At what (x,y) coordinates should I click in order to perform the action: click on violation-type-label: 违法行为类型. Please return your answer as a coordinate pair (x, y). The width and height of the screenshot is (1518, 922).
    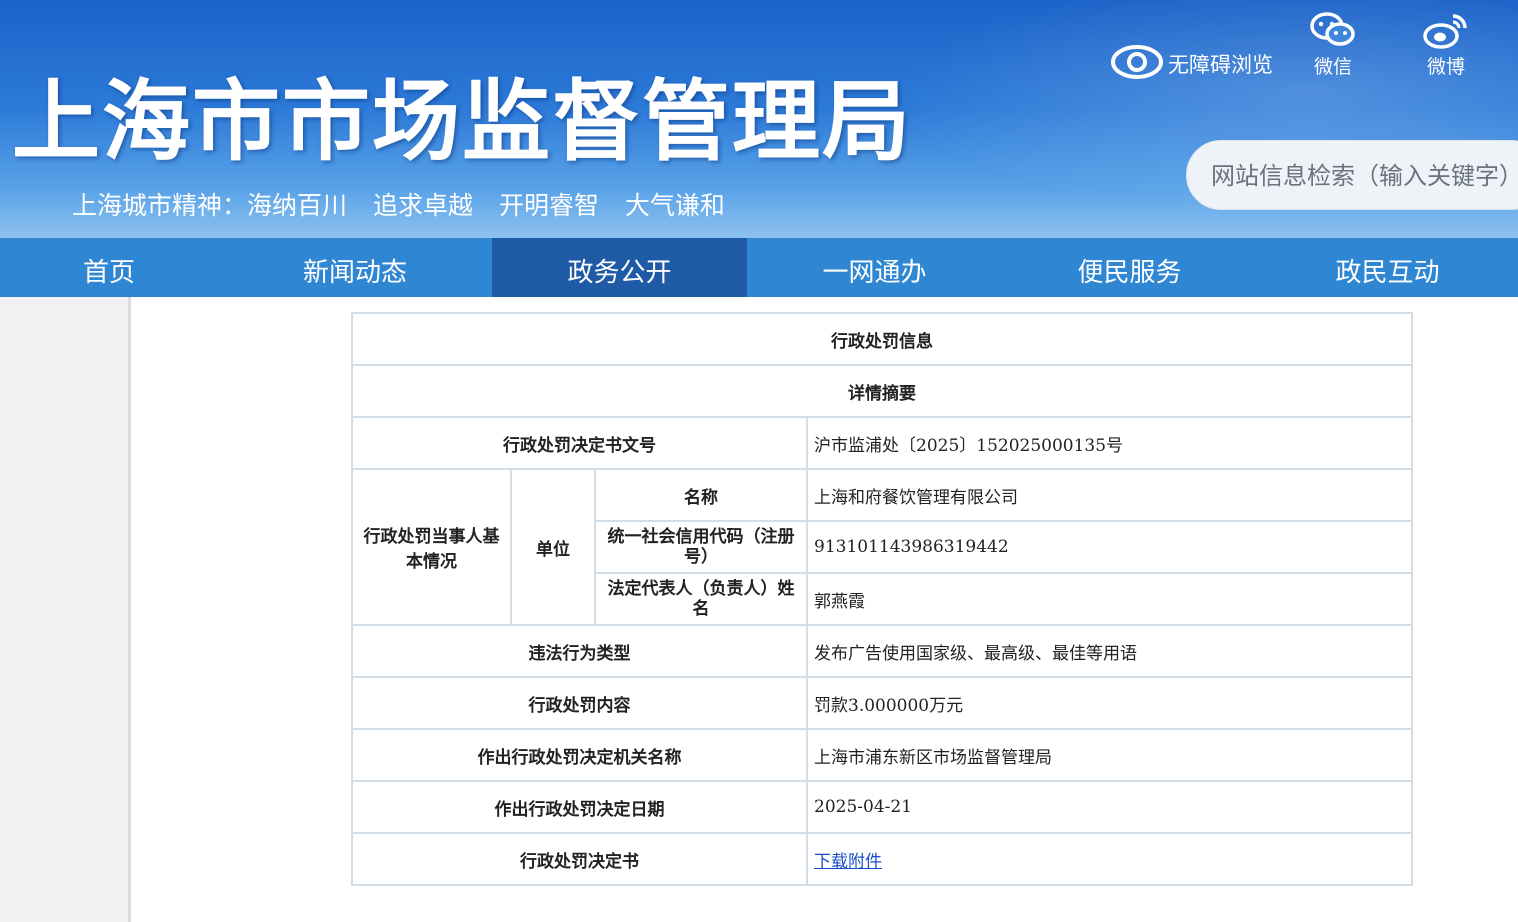
    Looking at the image, I should click on (579, 651).